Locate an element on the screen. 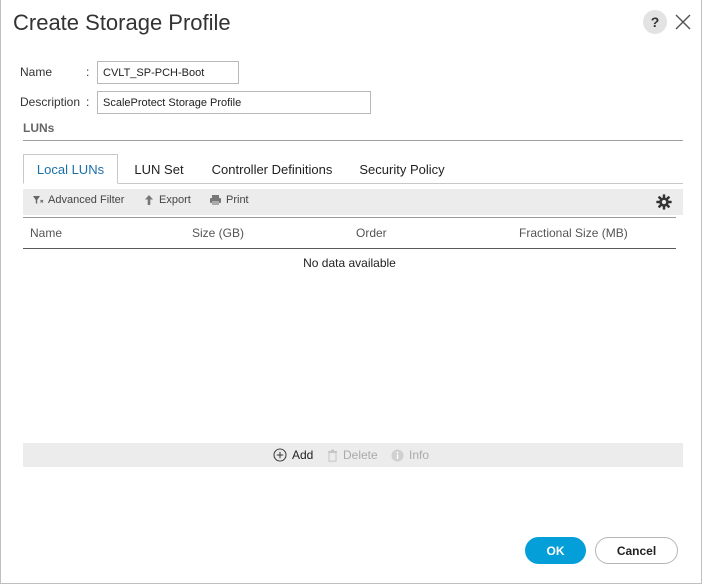 This screenshot has height=584, width=702. close-icon is located at coordinates (683, 22).